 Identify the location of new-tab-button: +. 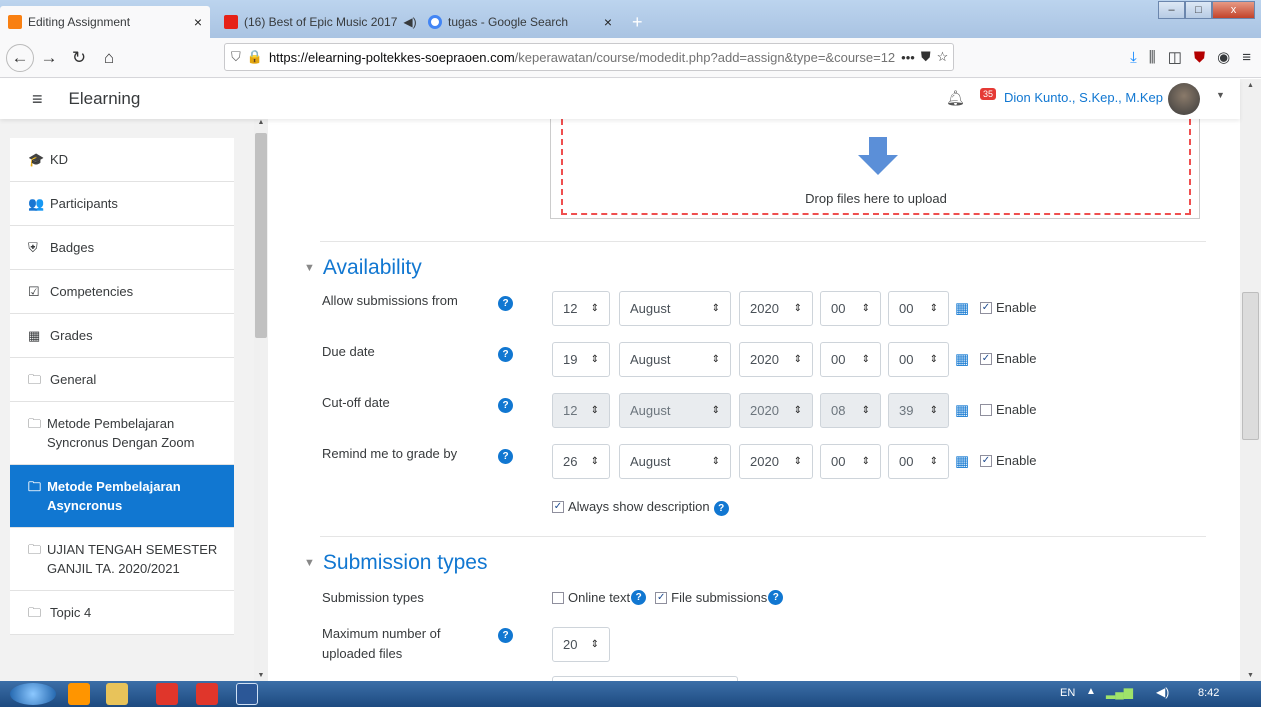
(636, 22).